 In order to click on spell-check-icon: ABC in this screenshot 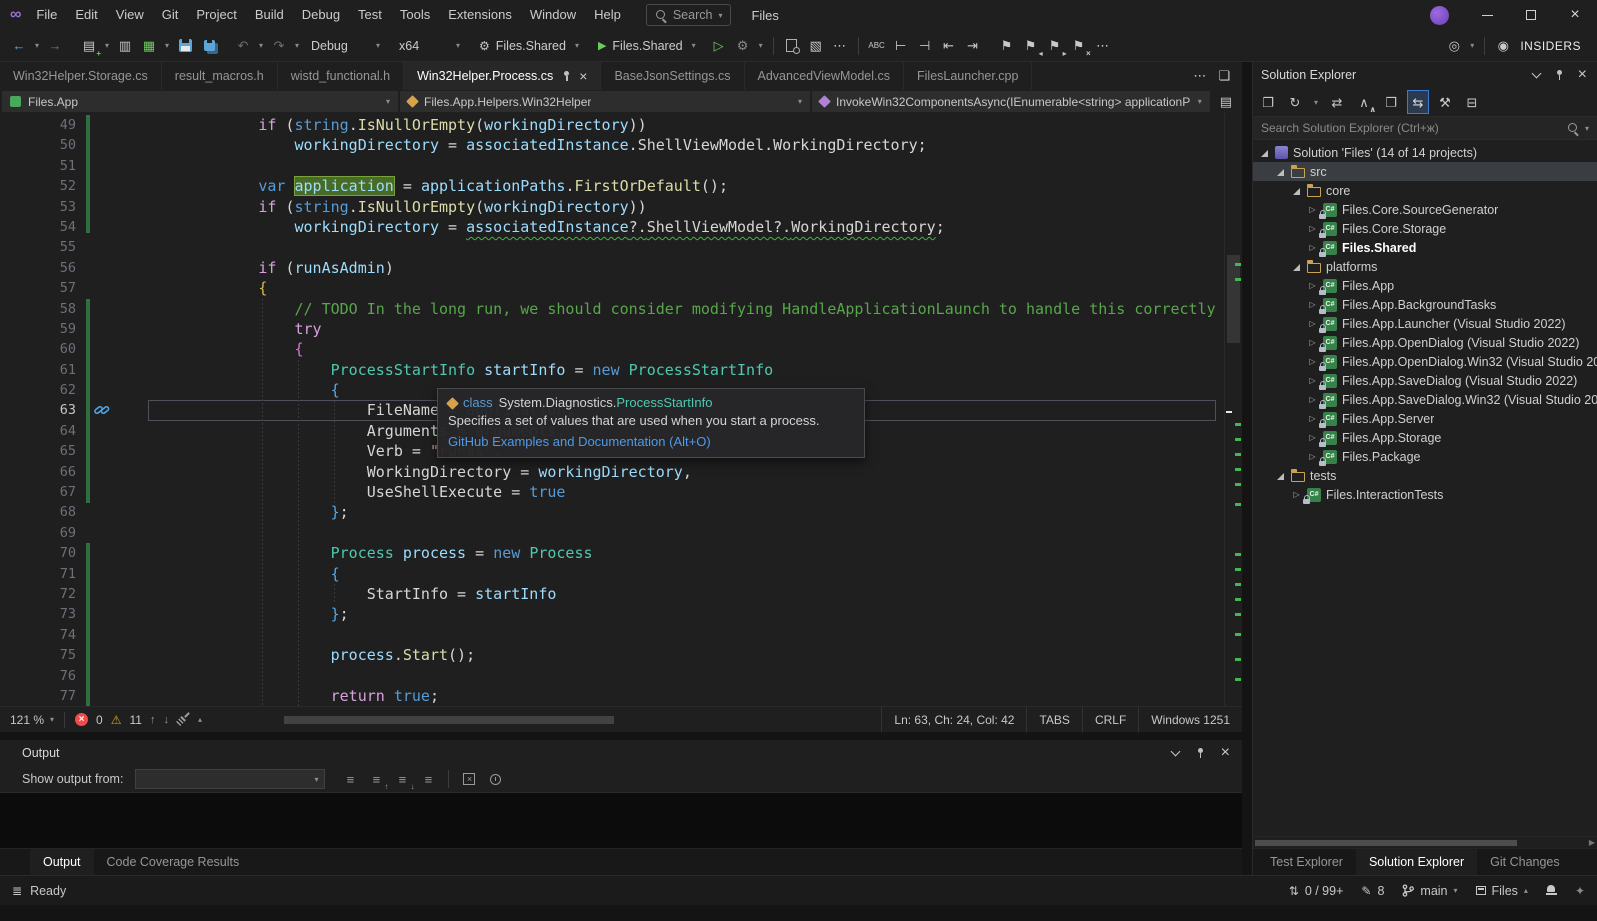, I will do `click(877, 46)`.